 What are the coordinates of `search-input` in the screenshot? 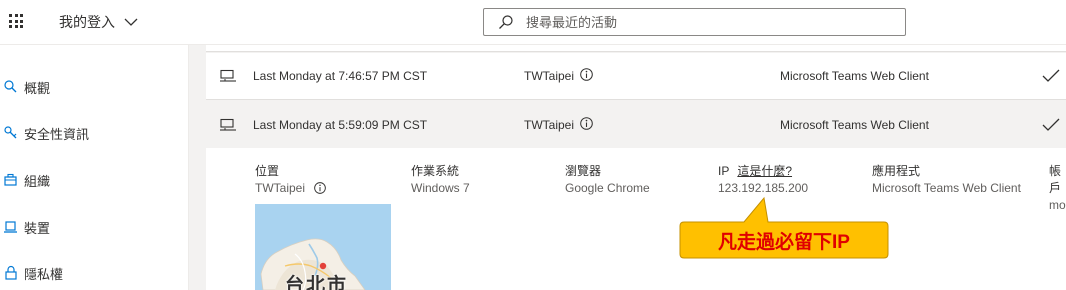 It's located at (706, 22).